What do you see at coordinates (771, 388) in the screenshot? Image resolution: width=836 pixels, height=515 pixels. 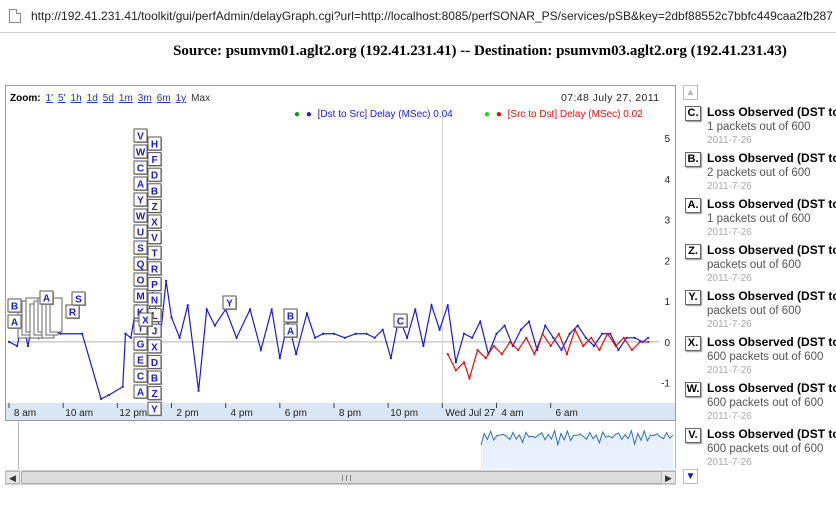 I see `annotation-title: Loss Observed (DST to` at bounding box center [771, 388].